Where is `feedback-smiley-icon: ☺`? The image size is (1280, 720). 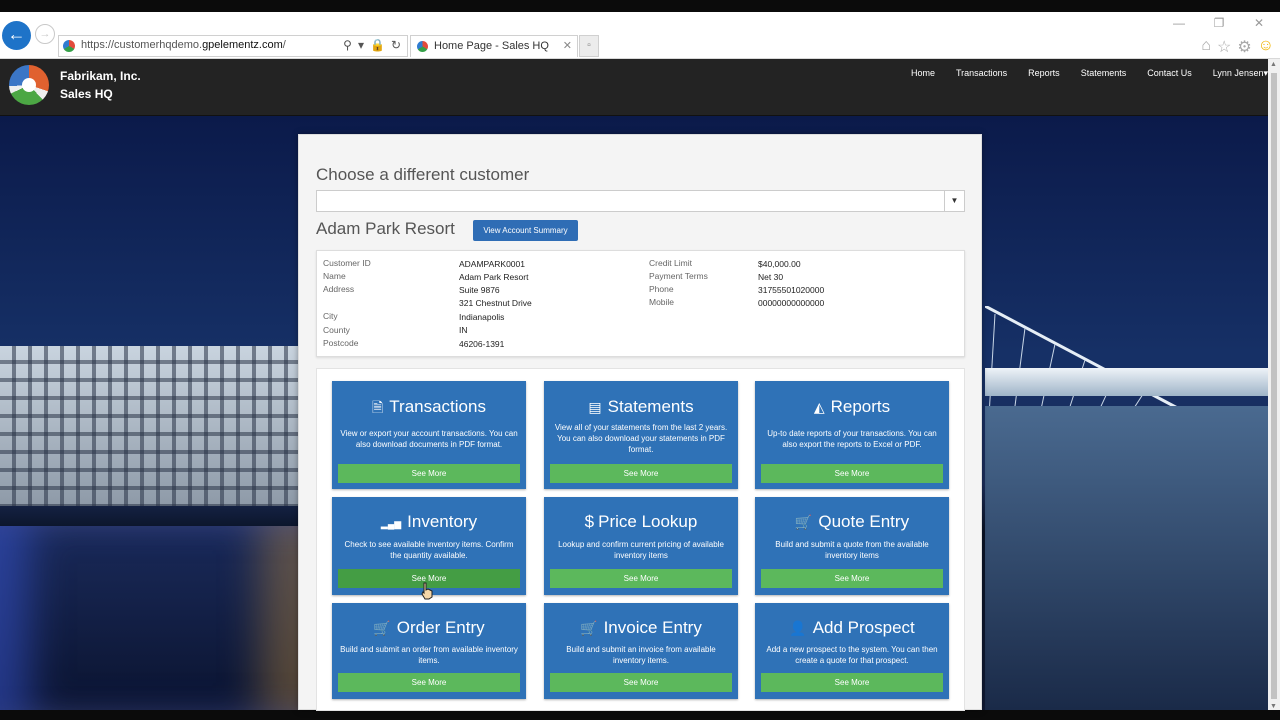 feedback-smiley-icon: ☺ is located at coordinates (1266, 47).